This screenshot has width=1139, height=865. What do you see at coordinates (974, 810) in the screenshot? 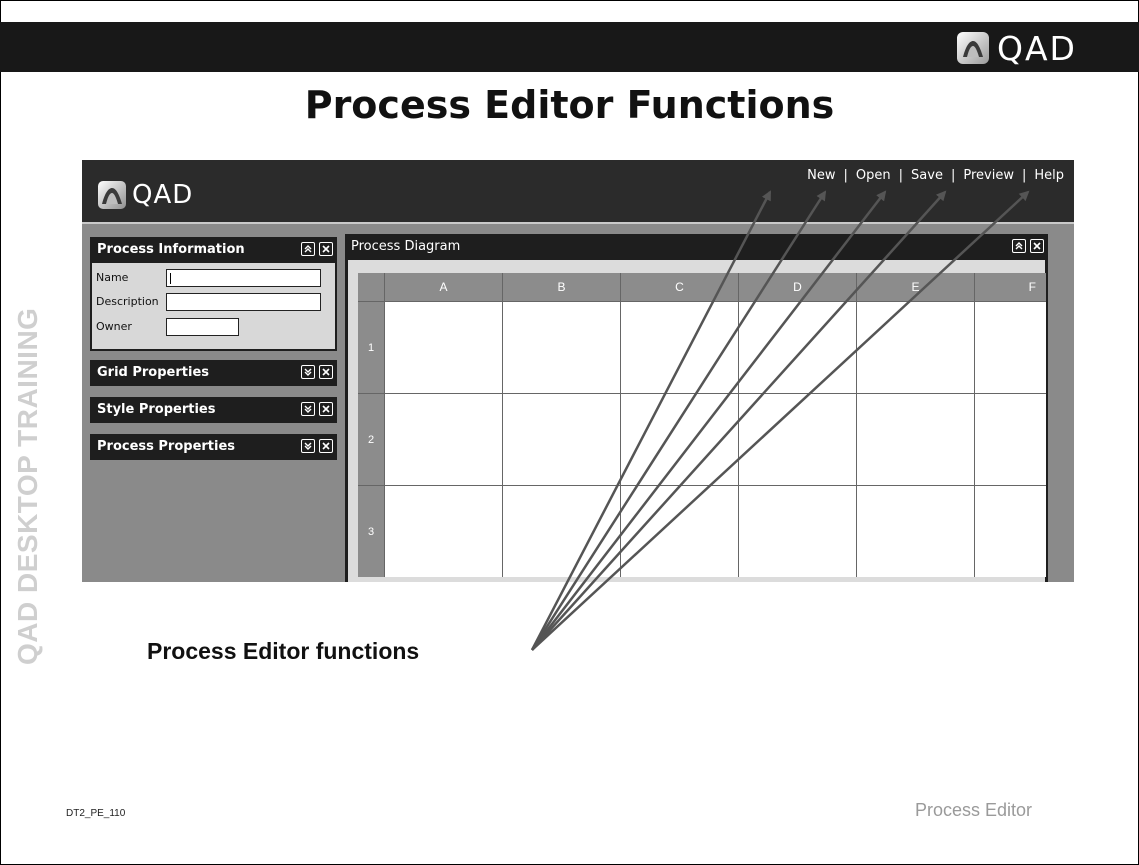
I see `footer-section-title: Process Editor` at bounding box center [974, 810].